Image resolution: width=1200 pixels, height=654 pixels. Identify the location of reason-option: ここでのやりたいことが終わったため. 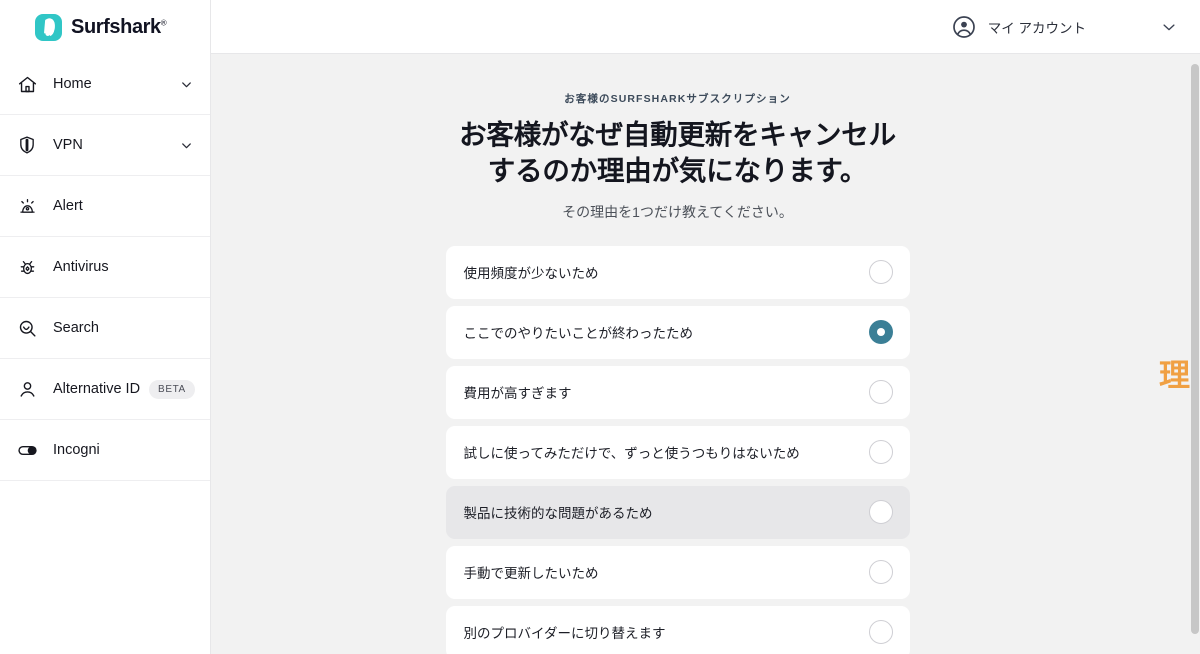
(677, 332).